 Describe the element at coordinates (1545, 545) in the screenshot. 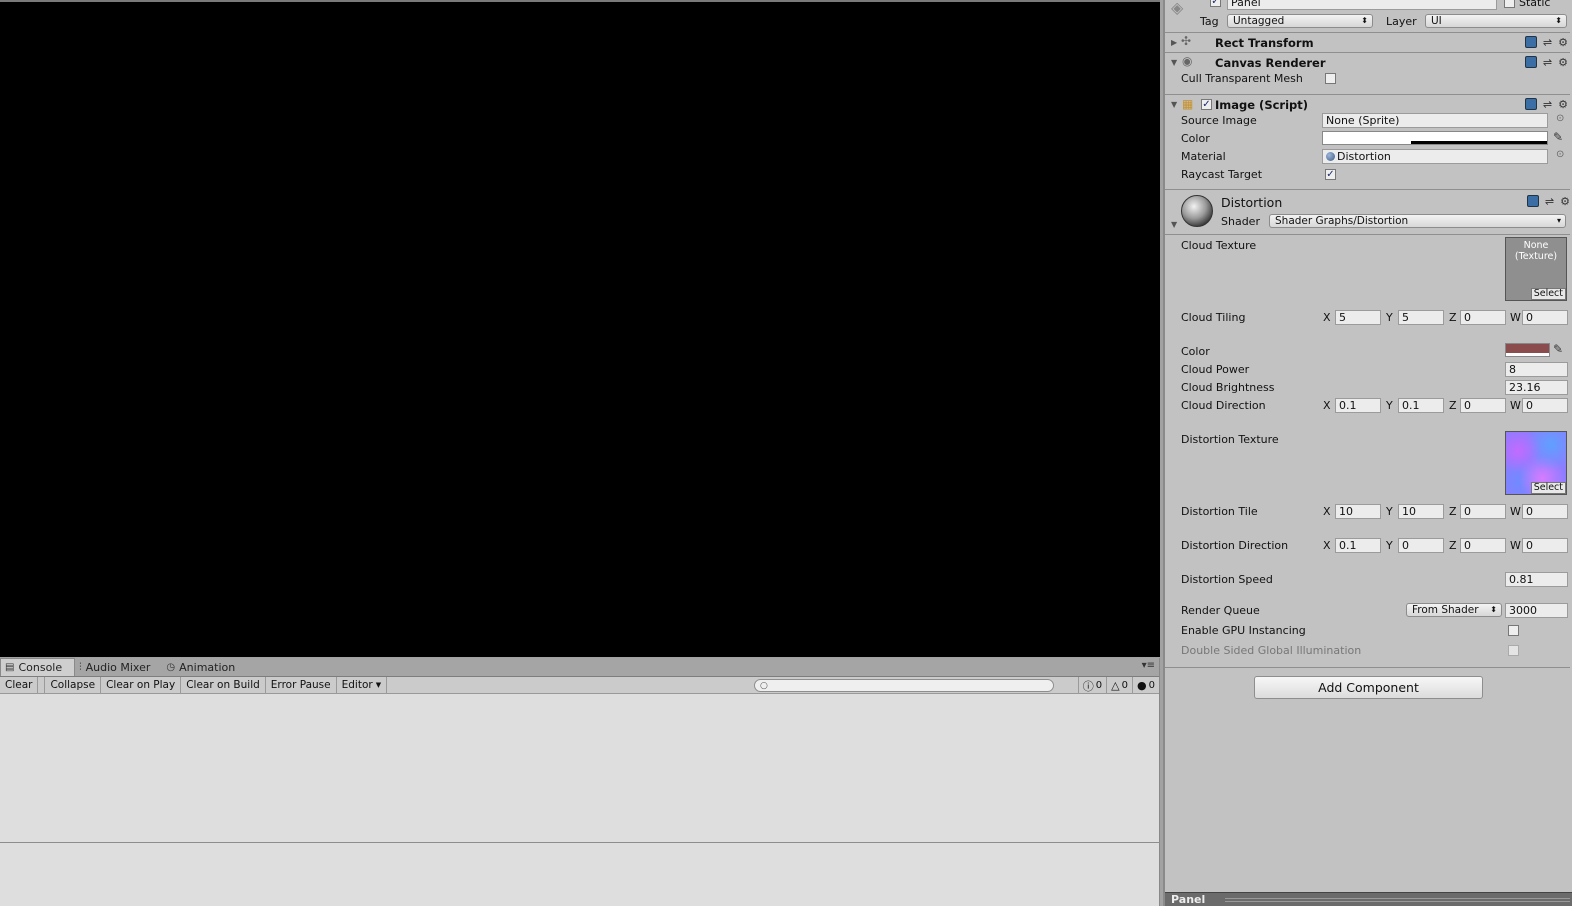

I see `distortion-direction-w: 0` at that location.